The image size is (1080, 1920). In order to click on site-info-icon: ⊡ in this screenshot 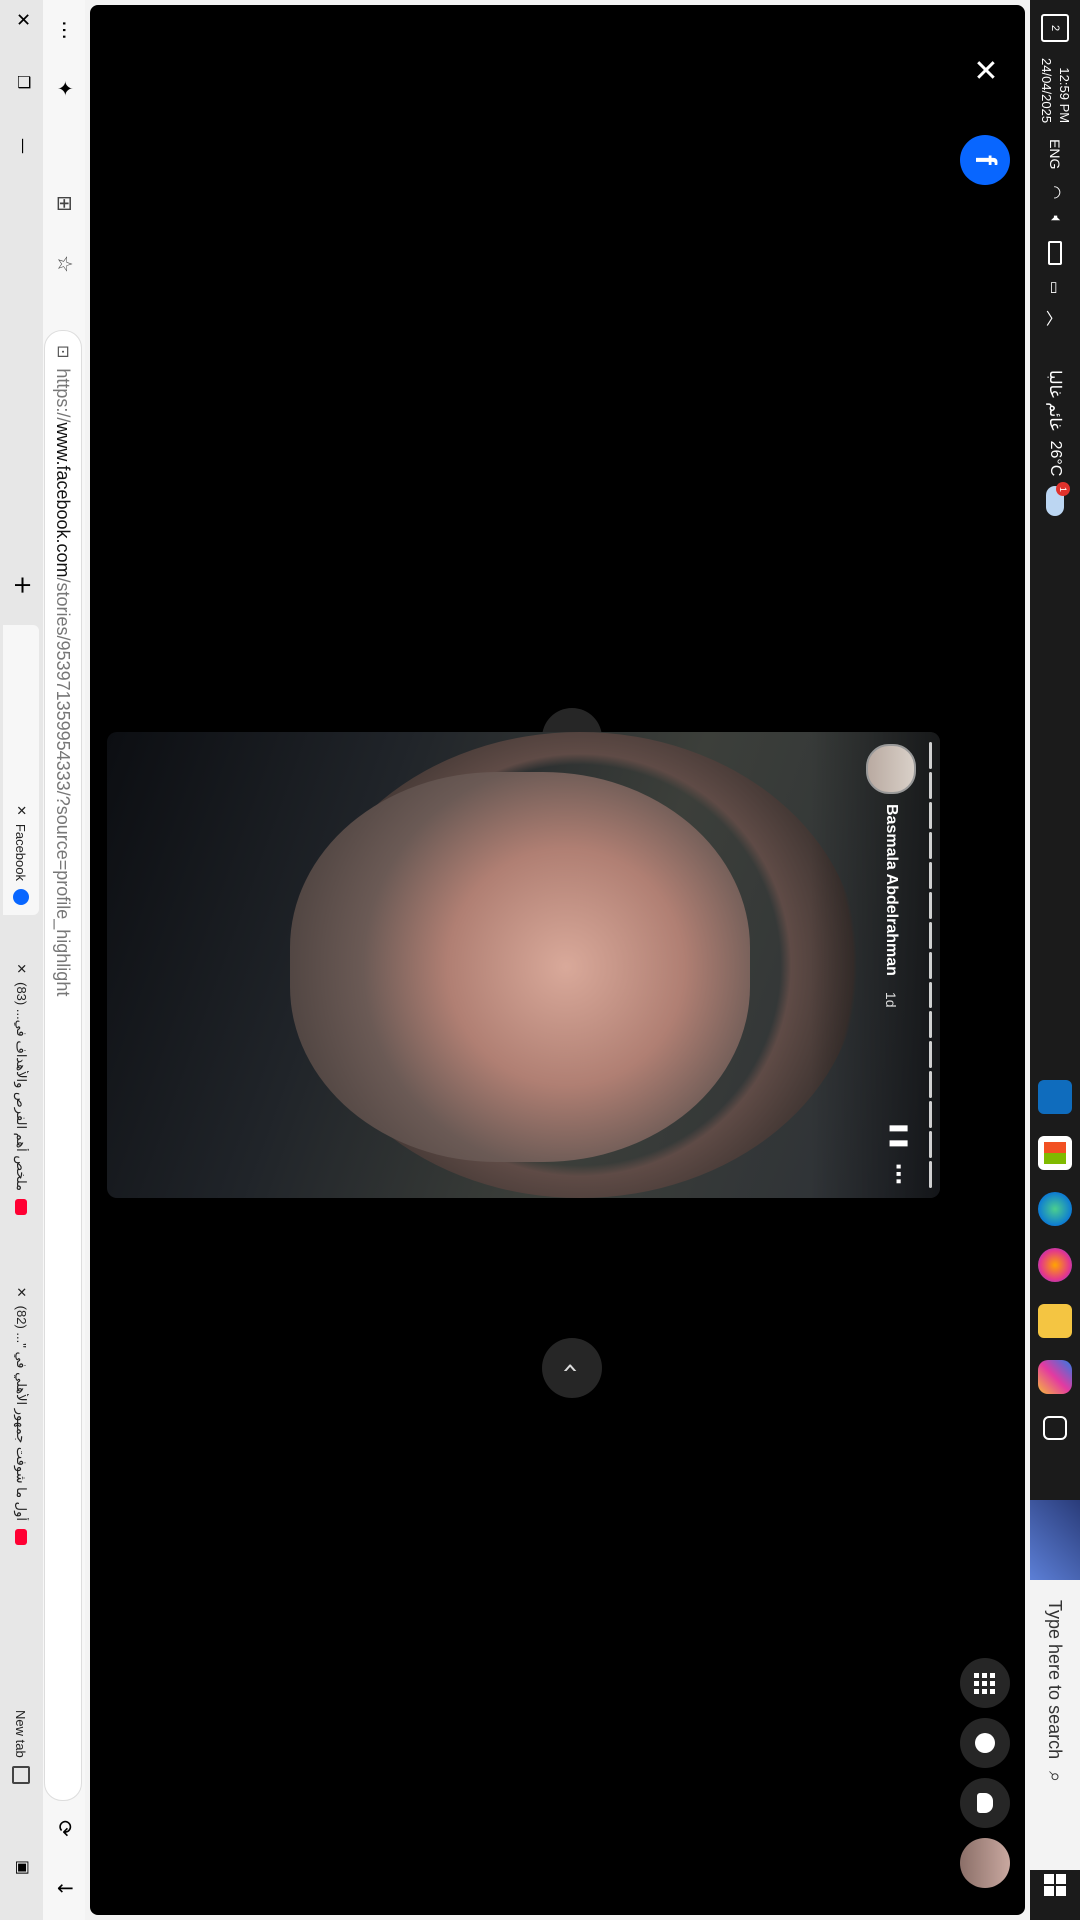, I will do `click(63, 351)`.